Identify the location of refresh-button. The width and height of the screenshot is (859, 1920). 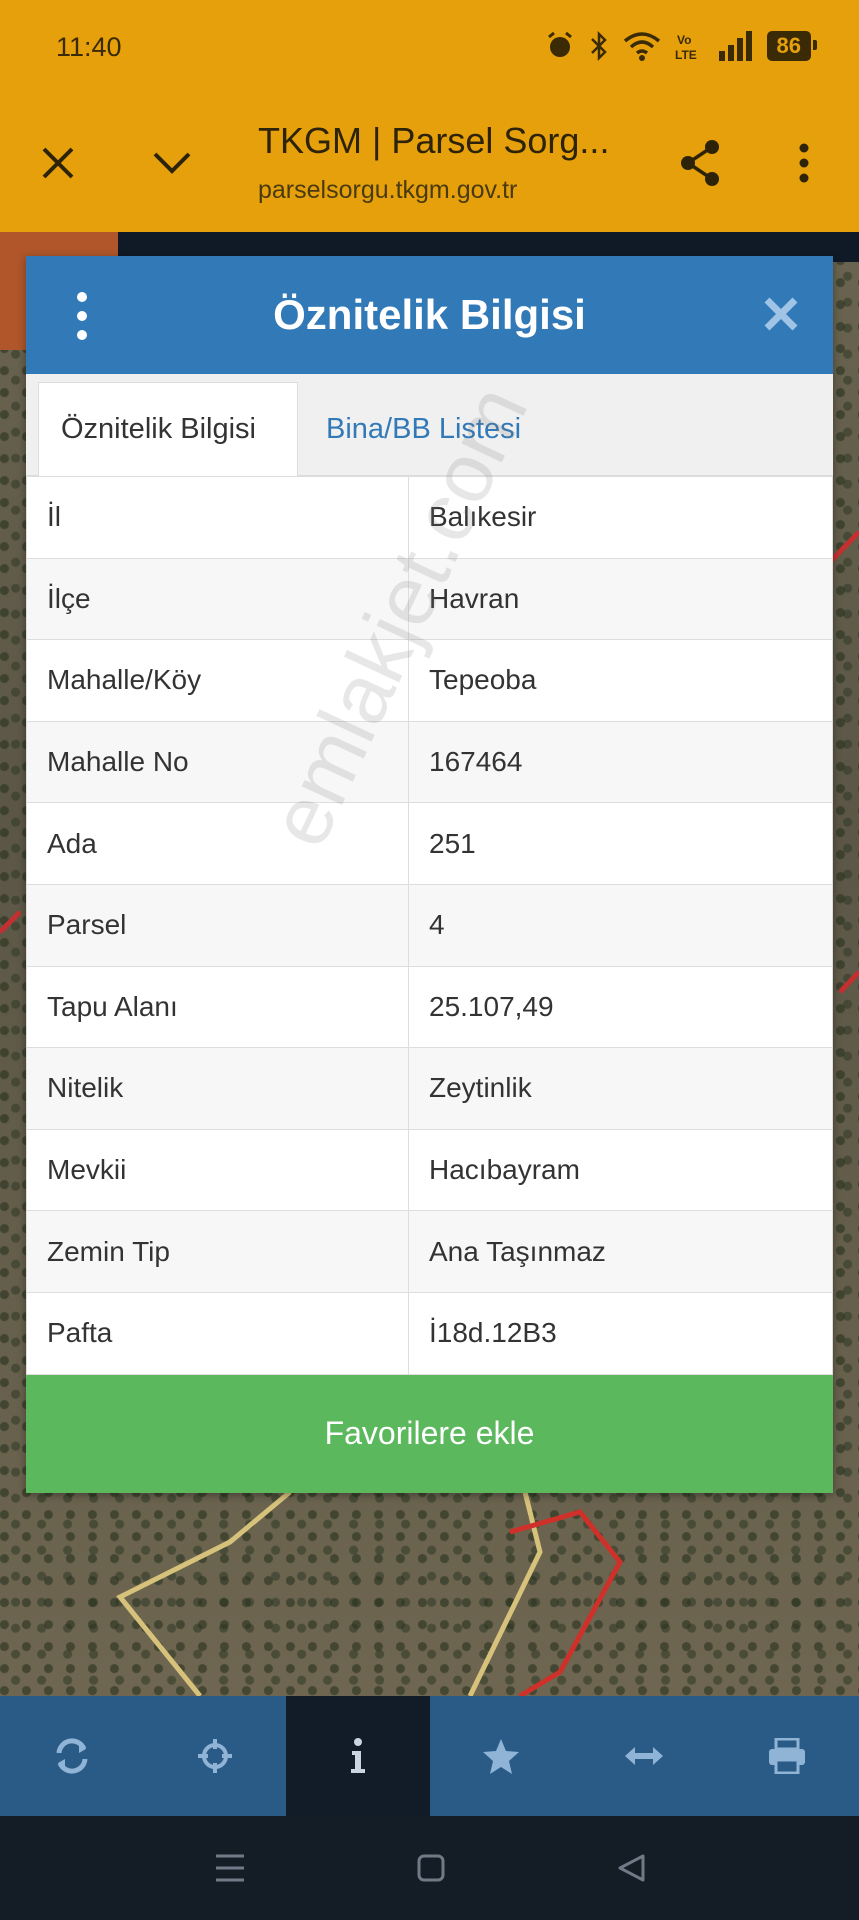
(71, 1756).